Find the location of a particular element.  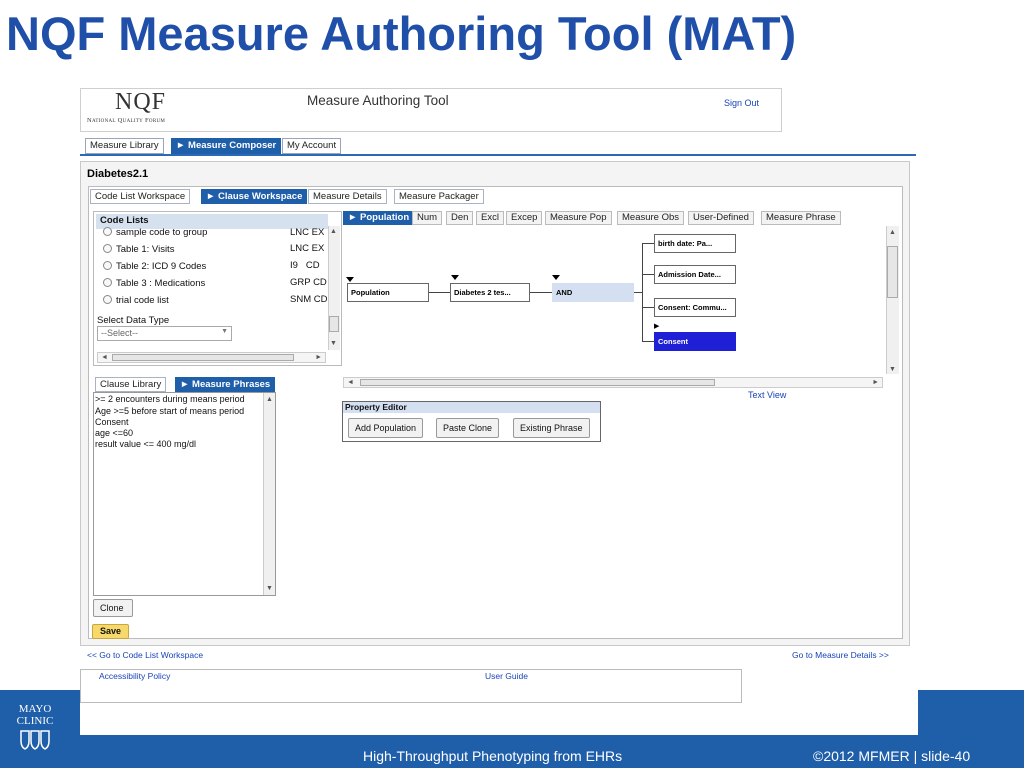

brand-line2: CLINIC is located at coordinates (35, 721).